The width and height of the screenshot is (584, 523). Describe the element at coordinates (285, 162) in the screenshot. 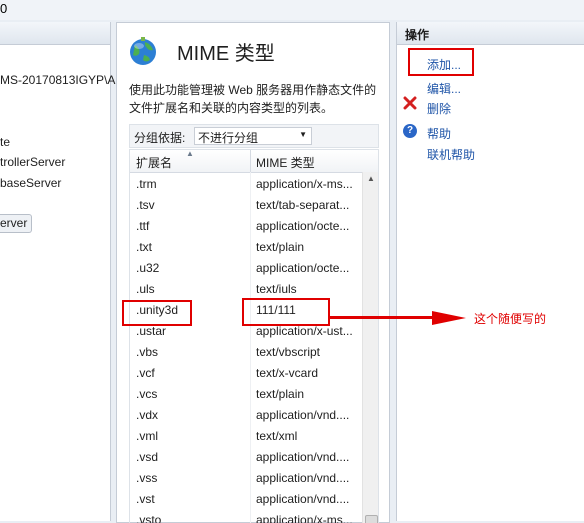

I see `column-header-mime-type: MIME 类型` at that location.